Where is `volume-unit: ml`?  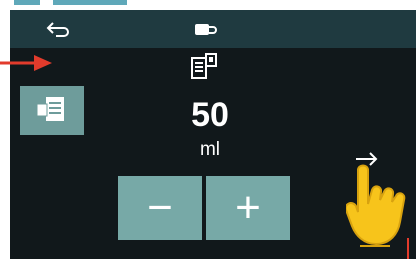 volume-unit: ml is located at coordinates (210, 149).